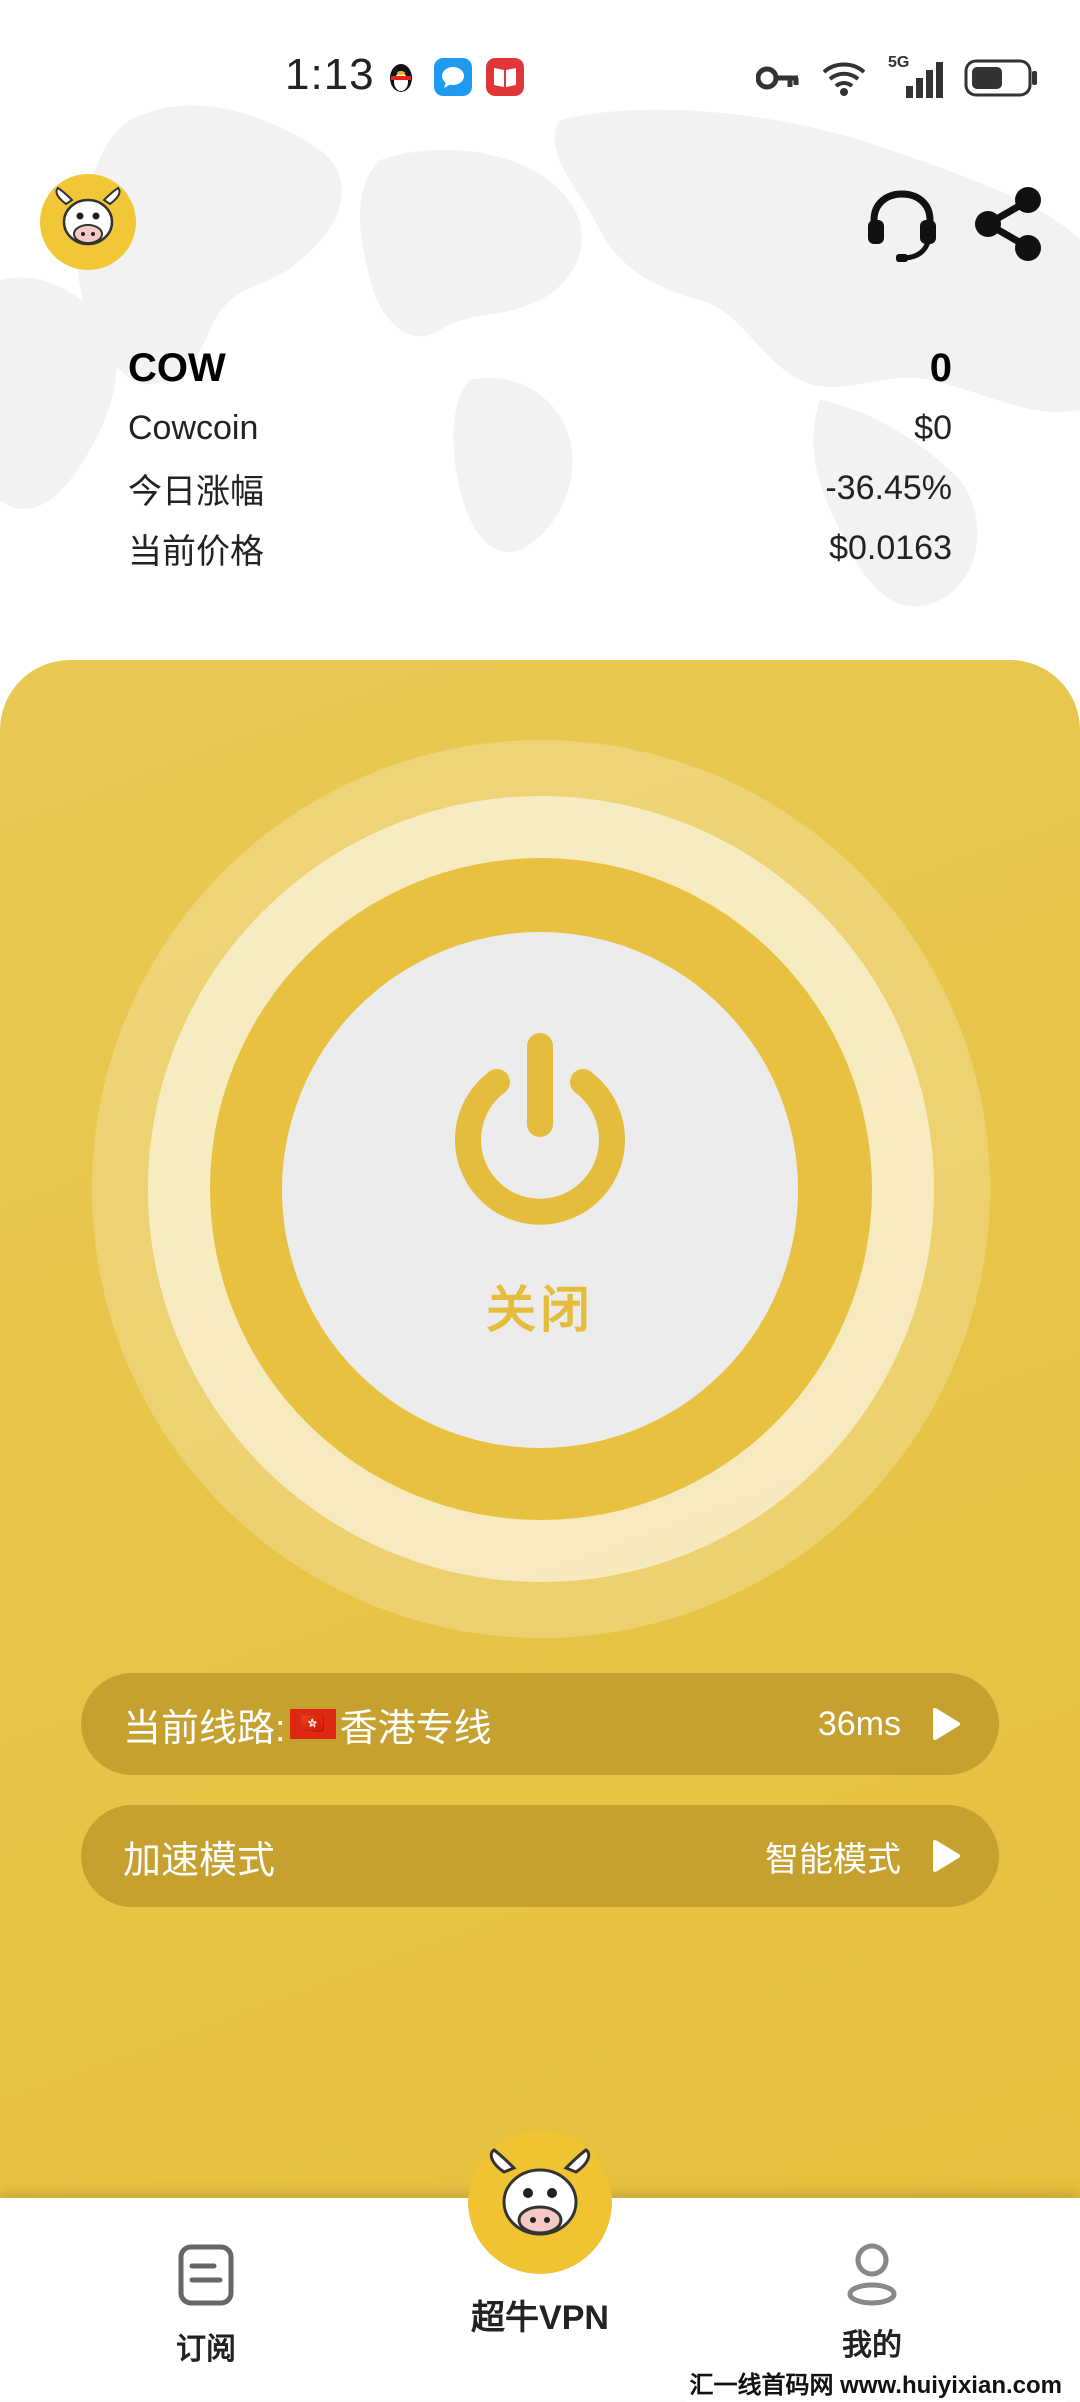 The width and height of the screenshot is (1080, 2402). Describe the element at coordinates (888, 487) in the screenshot. I see `coin-change-value: -36.45%` at that location.